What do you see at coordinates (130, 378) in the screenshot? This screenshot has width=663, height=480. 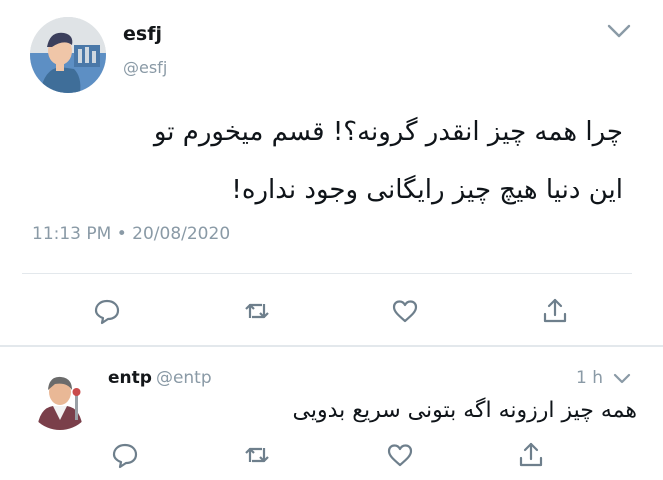 I see `reply-display-name: entp` at bounding box center [130, 378].